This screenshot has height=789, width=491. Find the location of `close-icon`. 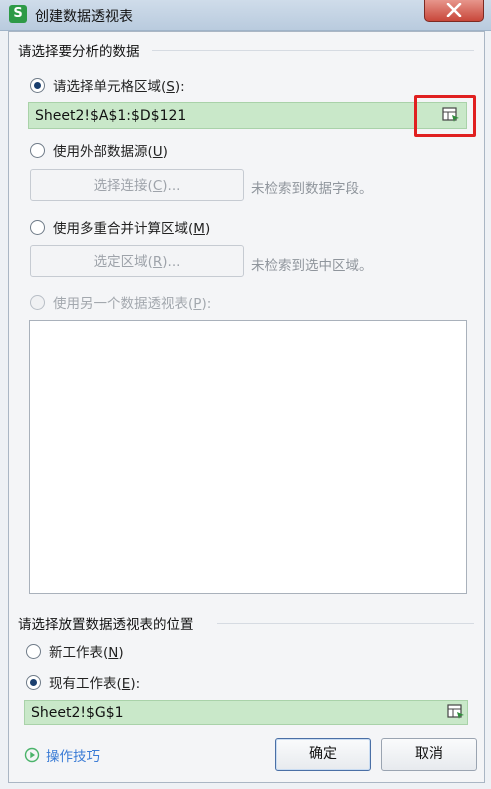

close-icon is located at coordinates (454, 10).